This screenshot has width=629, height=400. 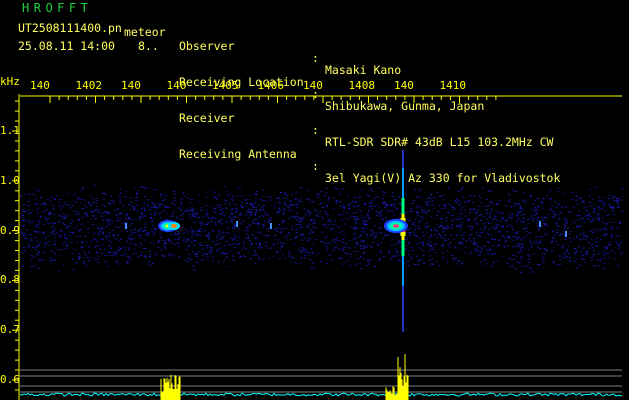 I want to click on y-tick-label: 0.9, so click(x=10, y=230).